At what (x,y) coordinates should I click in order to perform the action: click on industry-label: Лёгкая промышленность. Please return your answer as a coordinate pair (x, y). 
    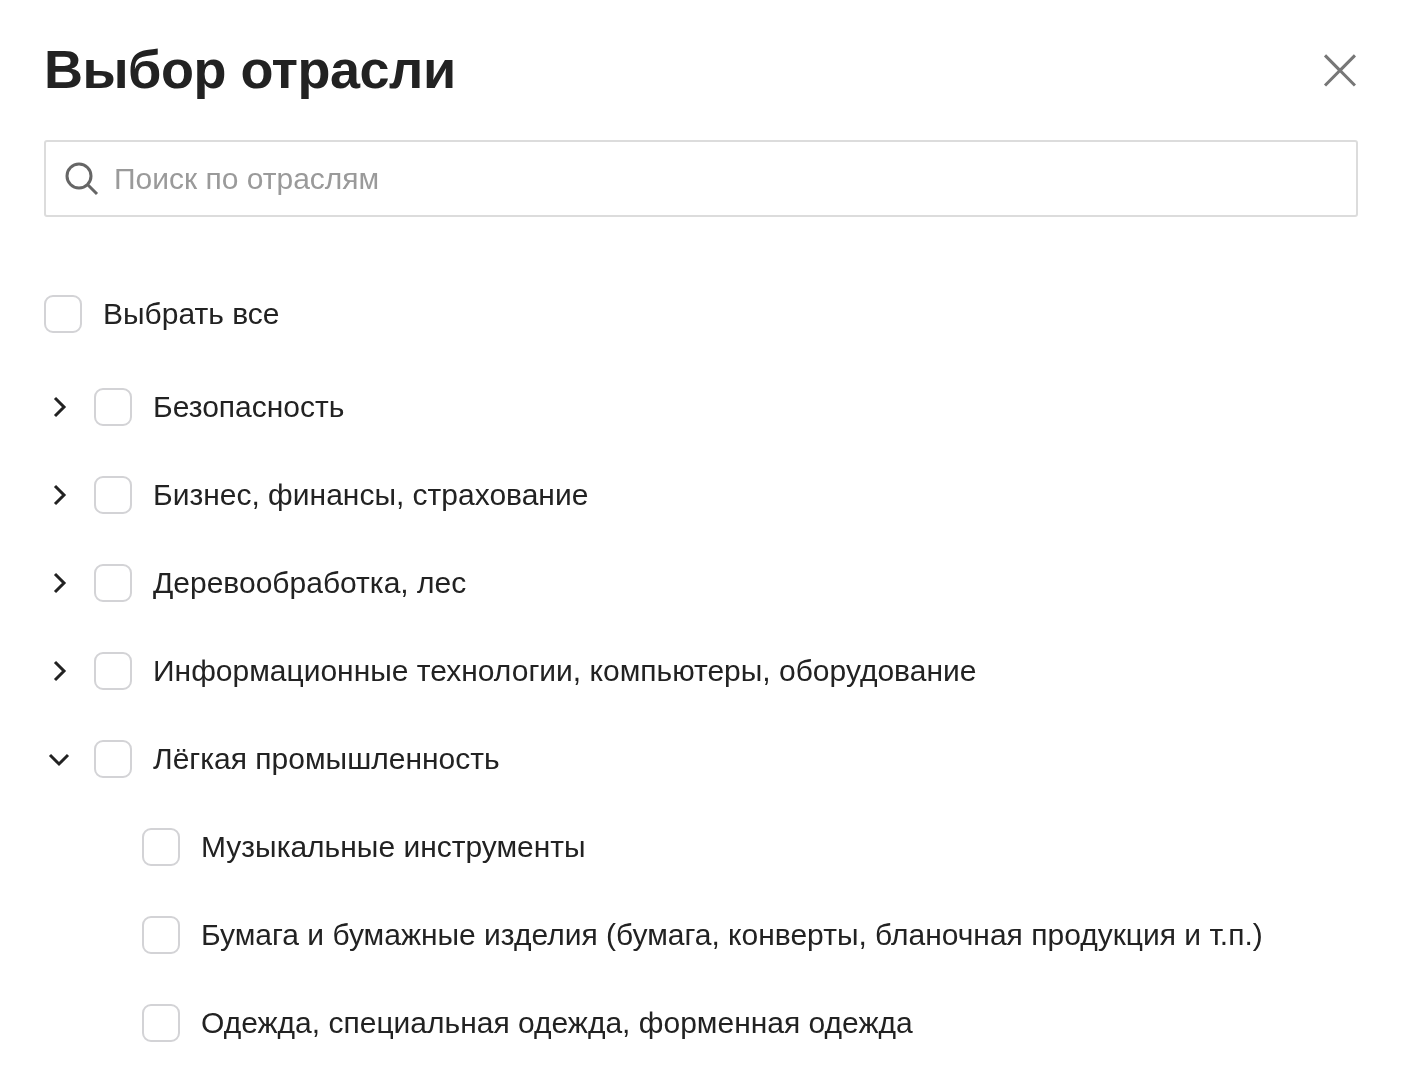
    Looking at the image, I should click on (326, 759).